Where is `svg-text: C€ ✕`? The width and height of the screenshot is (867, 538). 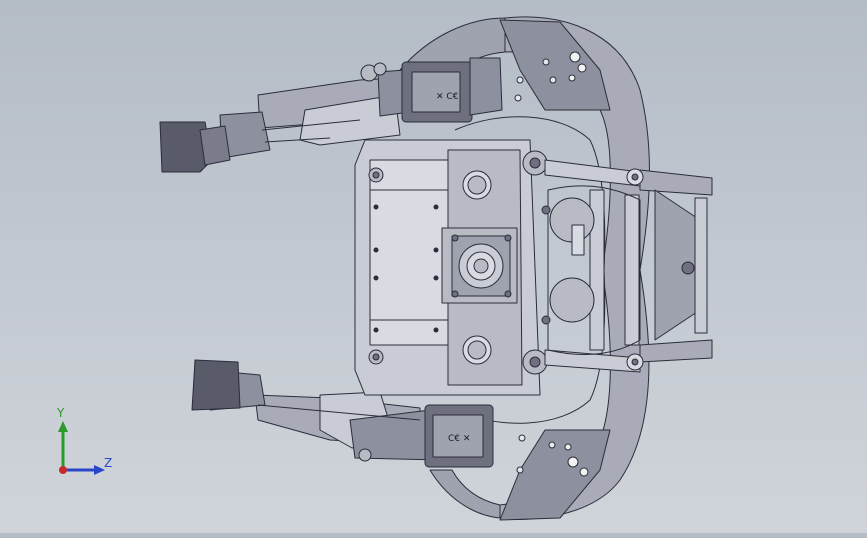 svg-text: C€ ✕ is located at coordinates (459, 439).